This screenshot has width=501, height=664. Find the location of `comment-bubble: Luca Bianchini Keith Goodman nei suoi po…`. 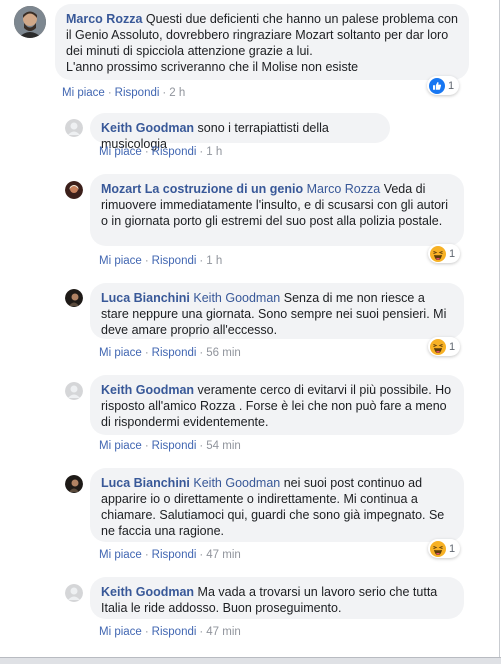

comment-bubble: Luca Bianchini Keith Goodman nei suoi po… is located at coordinates (277, 505).